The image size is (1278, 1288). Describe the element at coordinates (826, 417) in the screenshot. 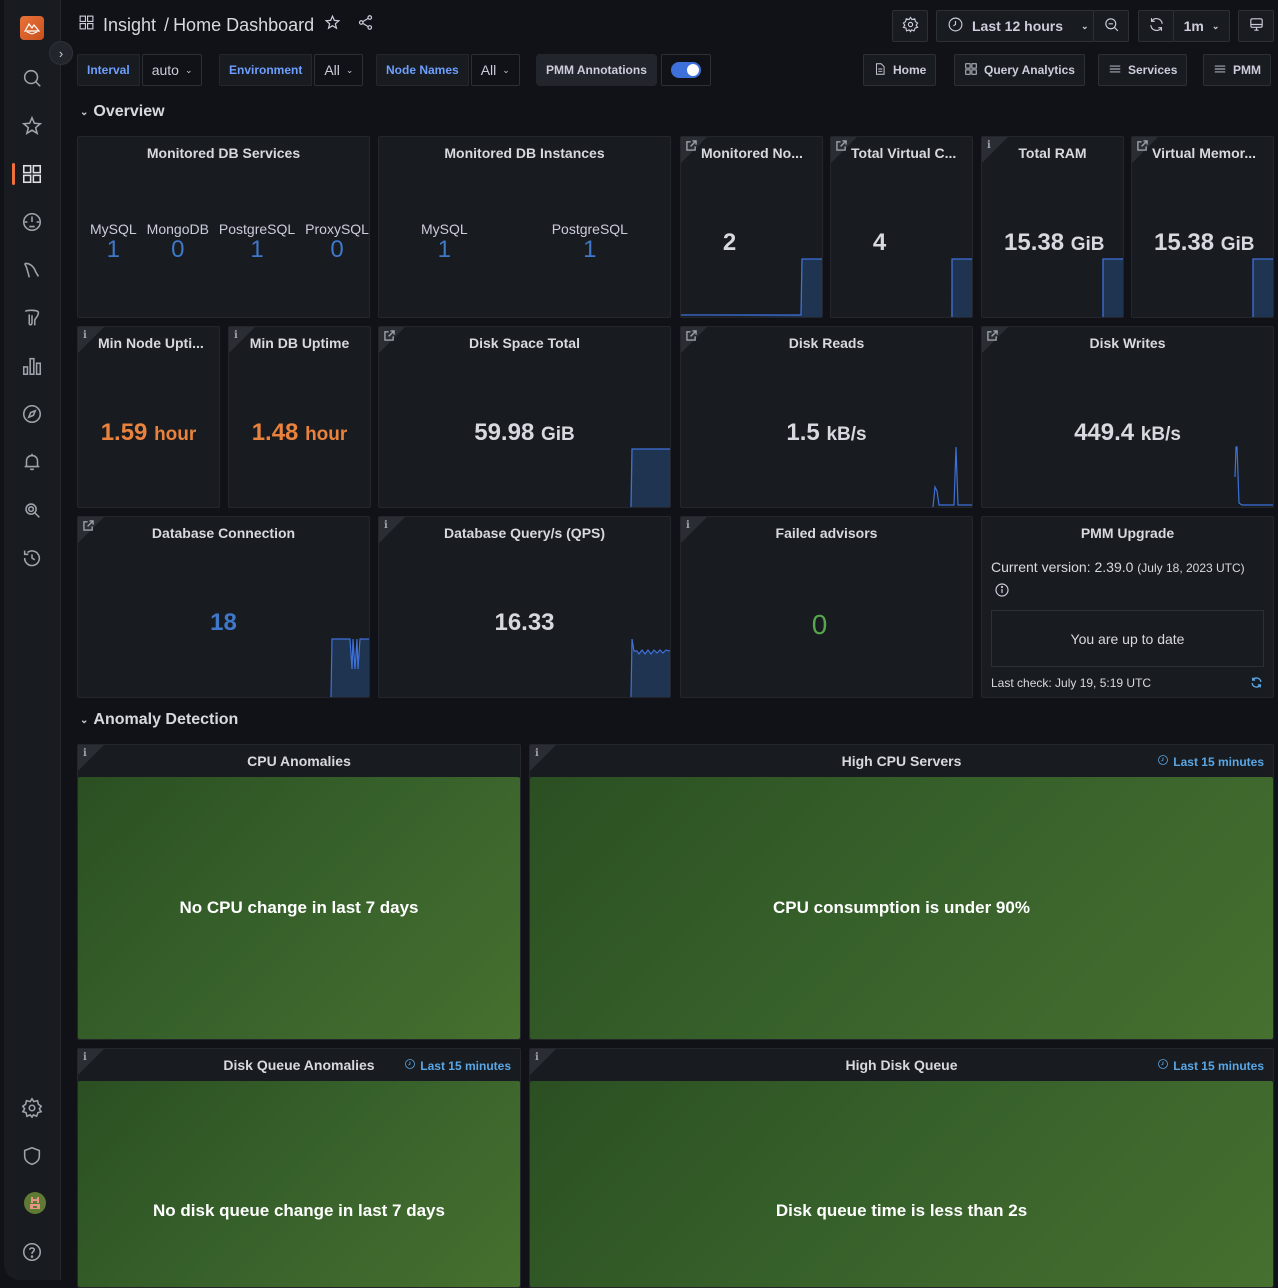

I see `panel-disk-reads: Disk Reads 1.5 kB/s` at that location.